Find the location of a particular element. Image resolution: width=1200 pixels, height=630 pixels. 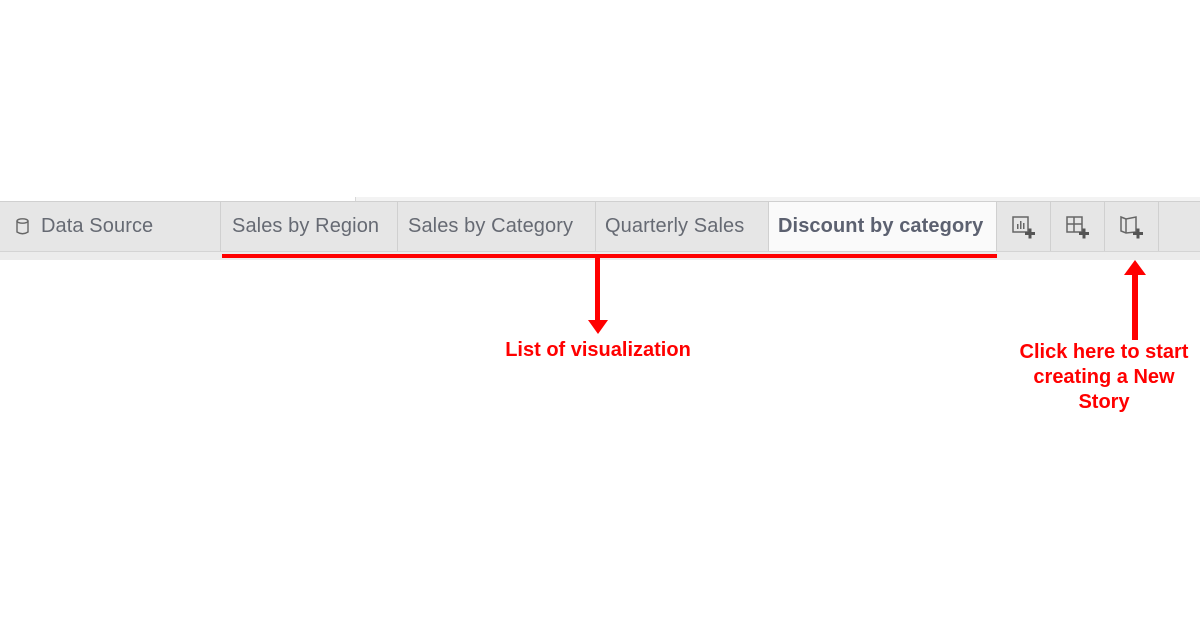

arrow-up-head-icon is located at coordinates (1135, 267).